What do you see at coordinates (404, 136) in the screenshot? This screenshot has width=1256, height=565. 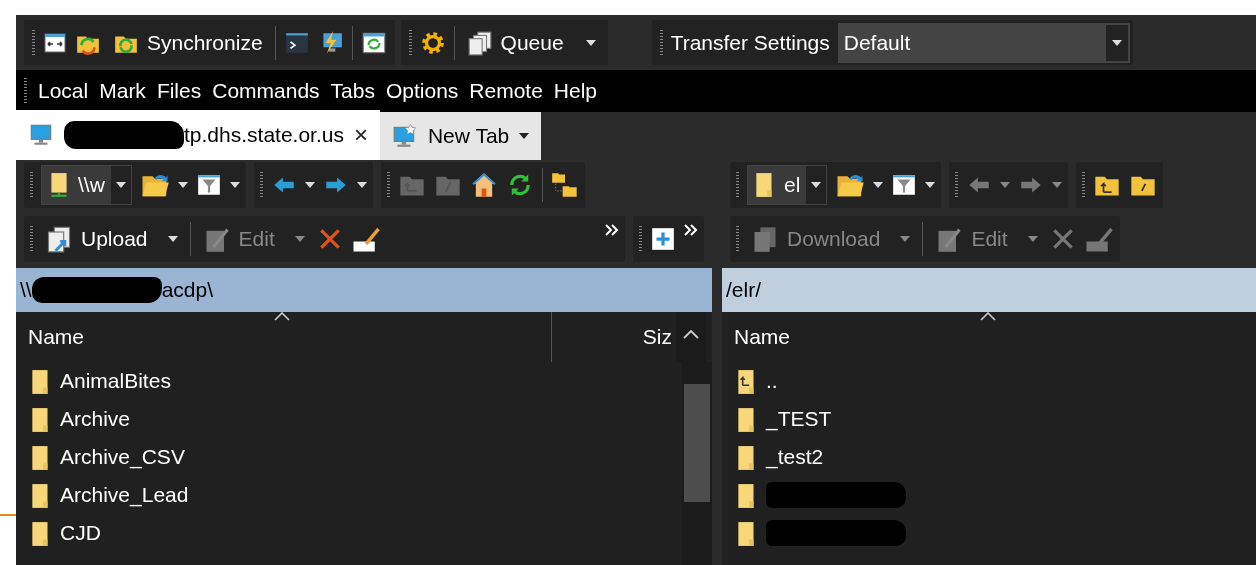 I see `monitor-star-icon` at bounding box center [404, 136].